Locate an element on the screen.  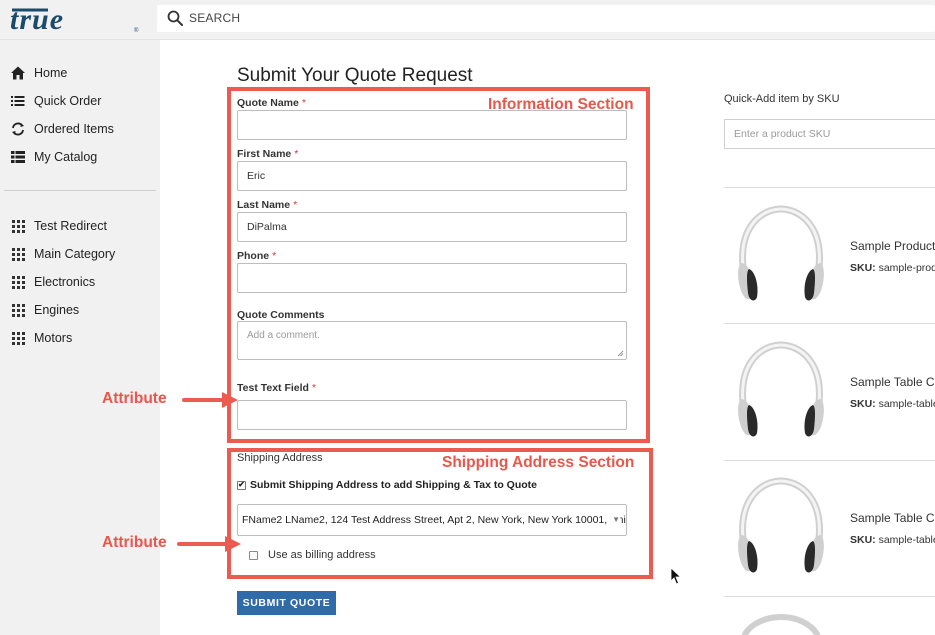
sidebar-item-label: Main Category is located at coordinates (75, 254).